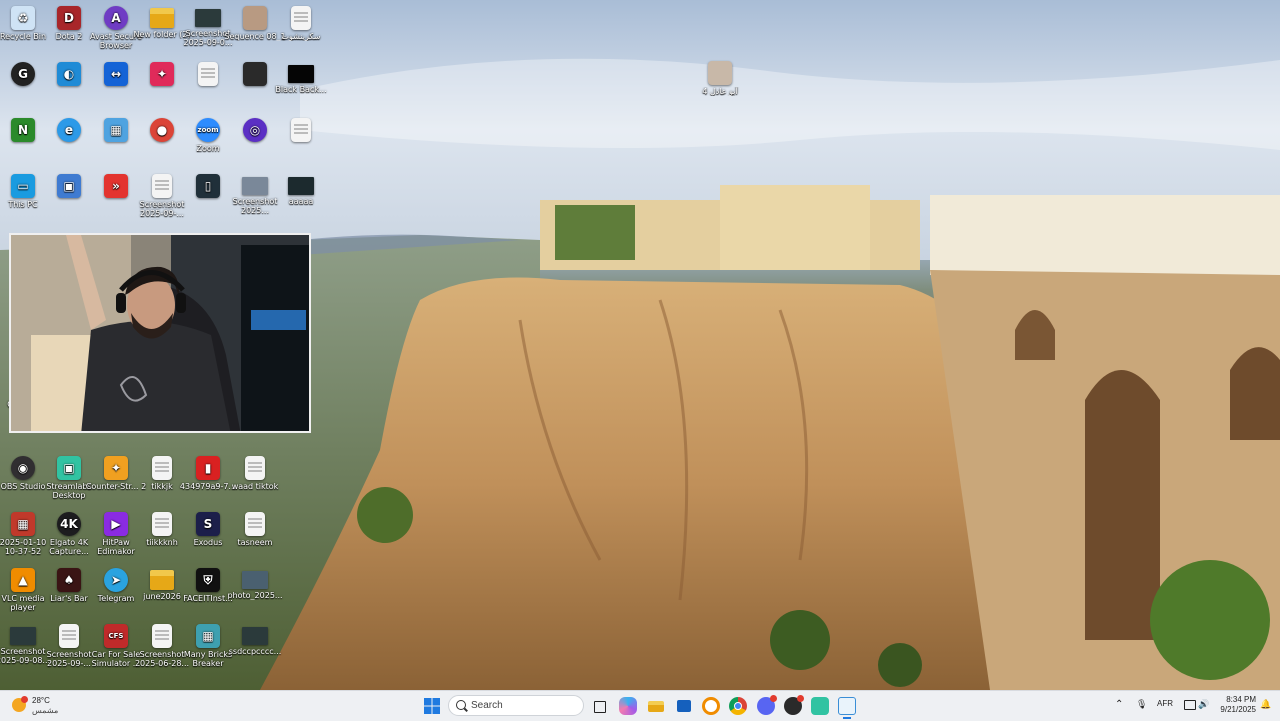 The height and width of the screenshot is (721, 1280). Describe the element at coordinates (1203, 704) in the screenshot. I see `volume-icon: 🔊` at that location.